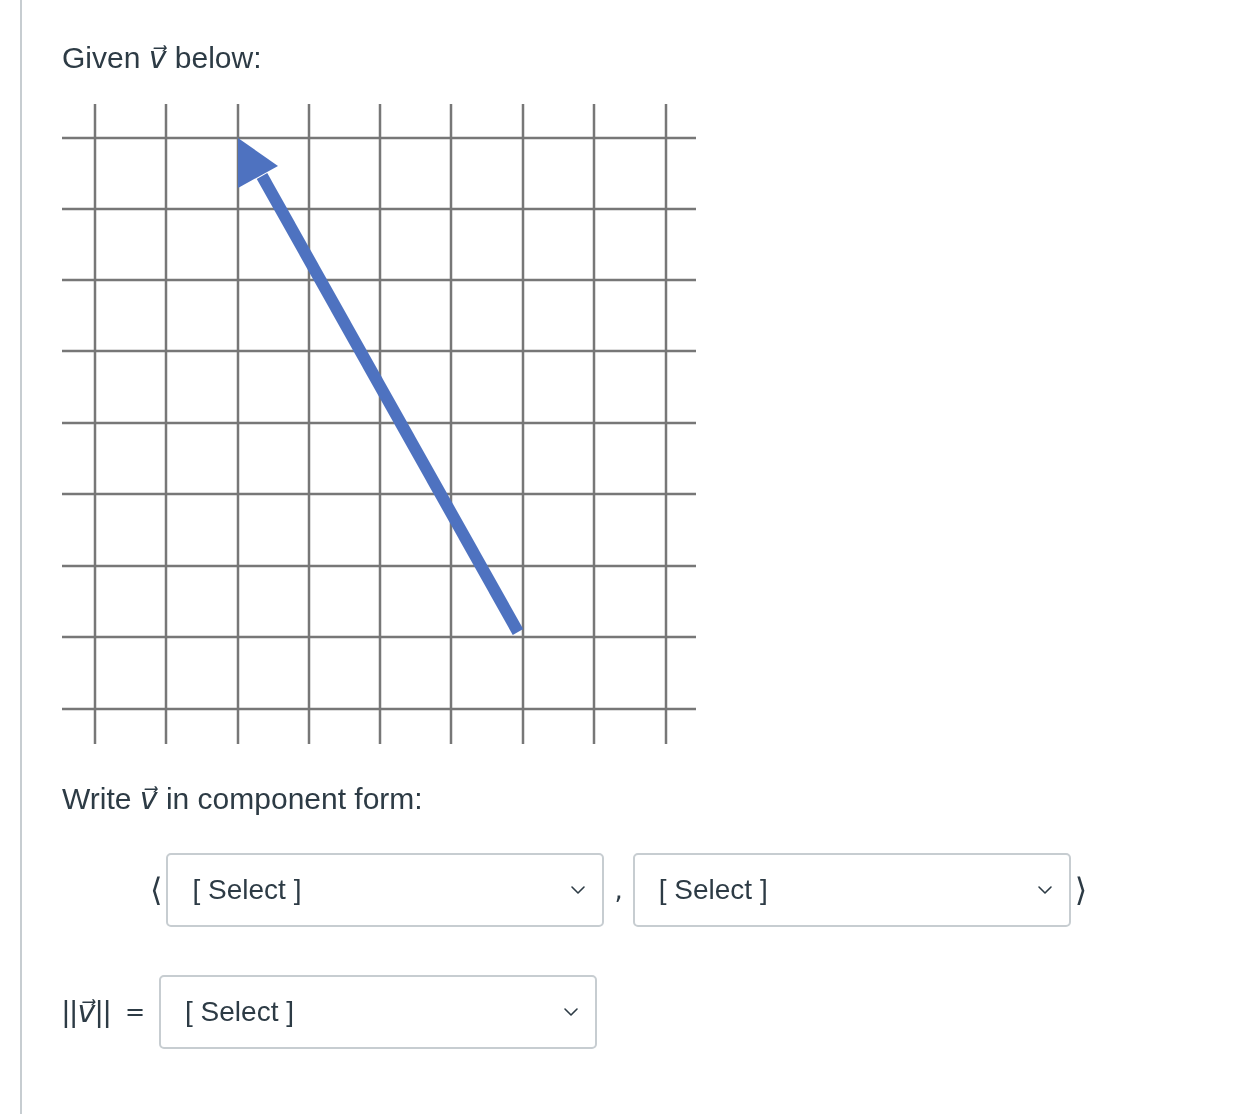 Image resolution: width=1255 pixels, height=1114 pixels. What do you see at coordinates (156, 890) in the screenshot?
I see `open-bracket: ⟨` at bounding box center [156, 890].